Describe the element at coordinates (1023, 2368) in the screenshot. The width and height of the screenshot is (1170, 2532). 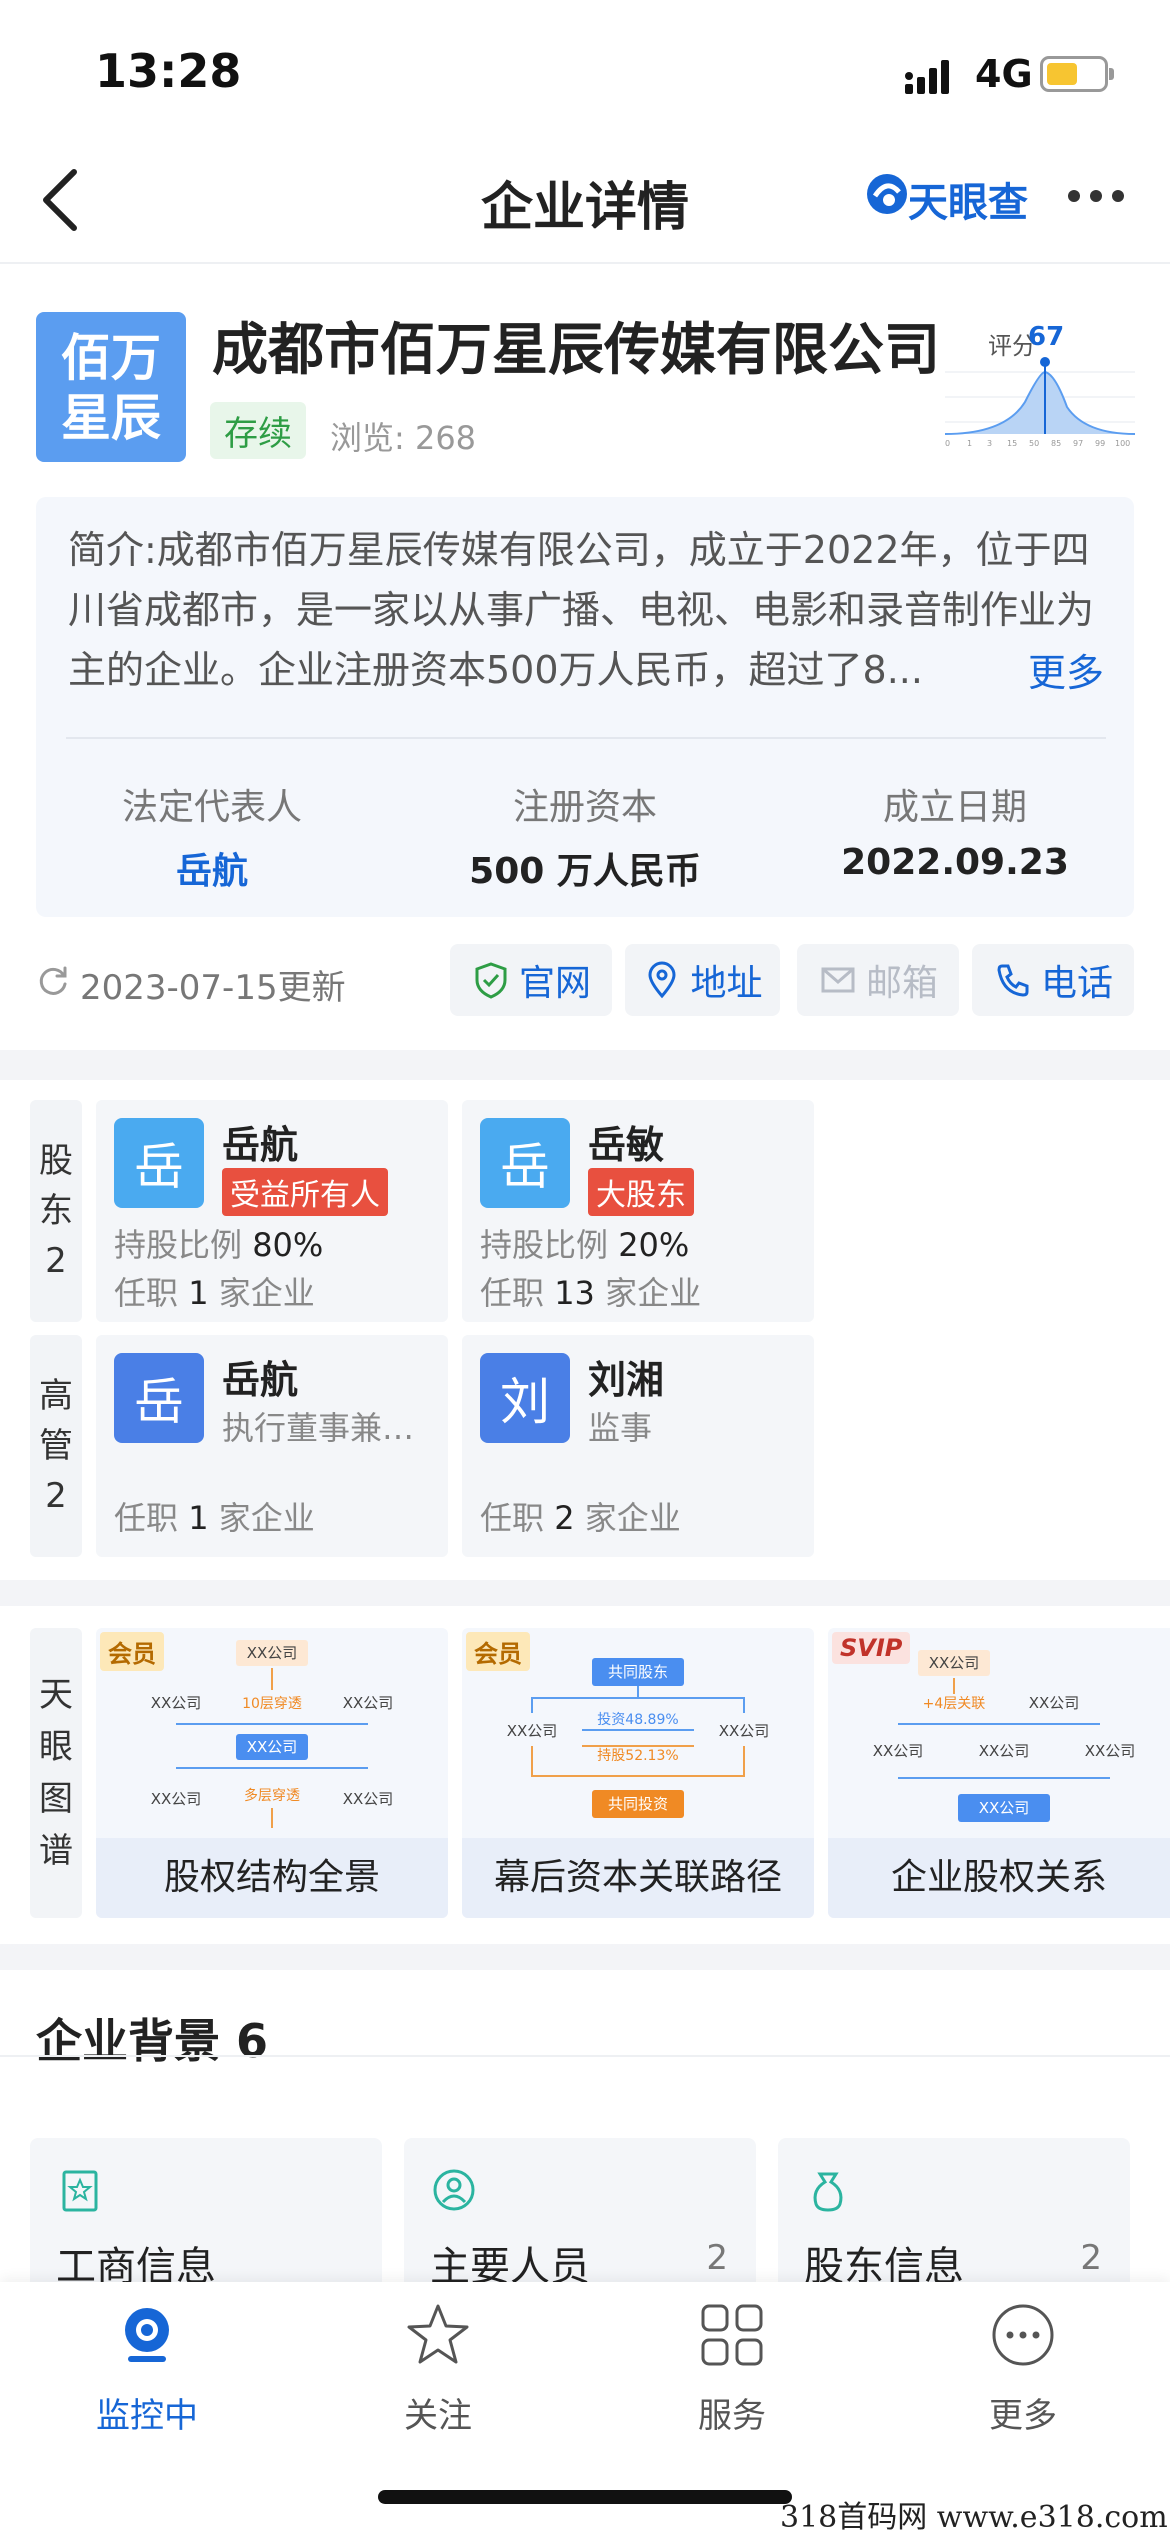
I see `tab-more: 更多` at that location.